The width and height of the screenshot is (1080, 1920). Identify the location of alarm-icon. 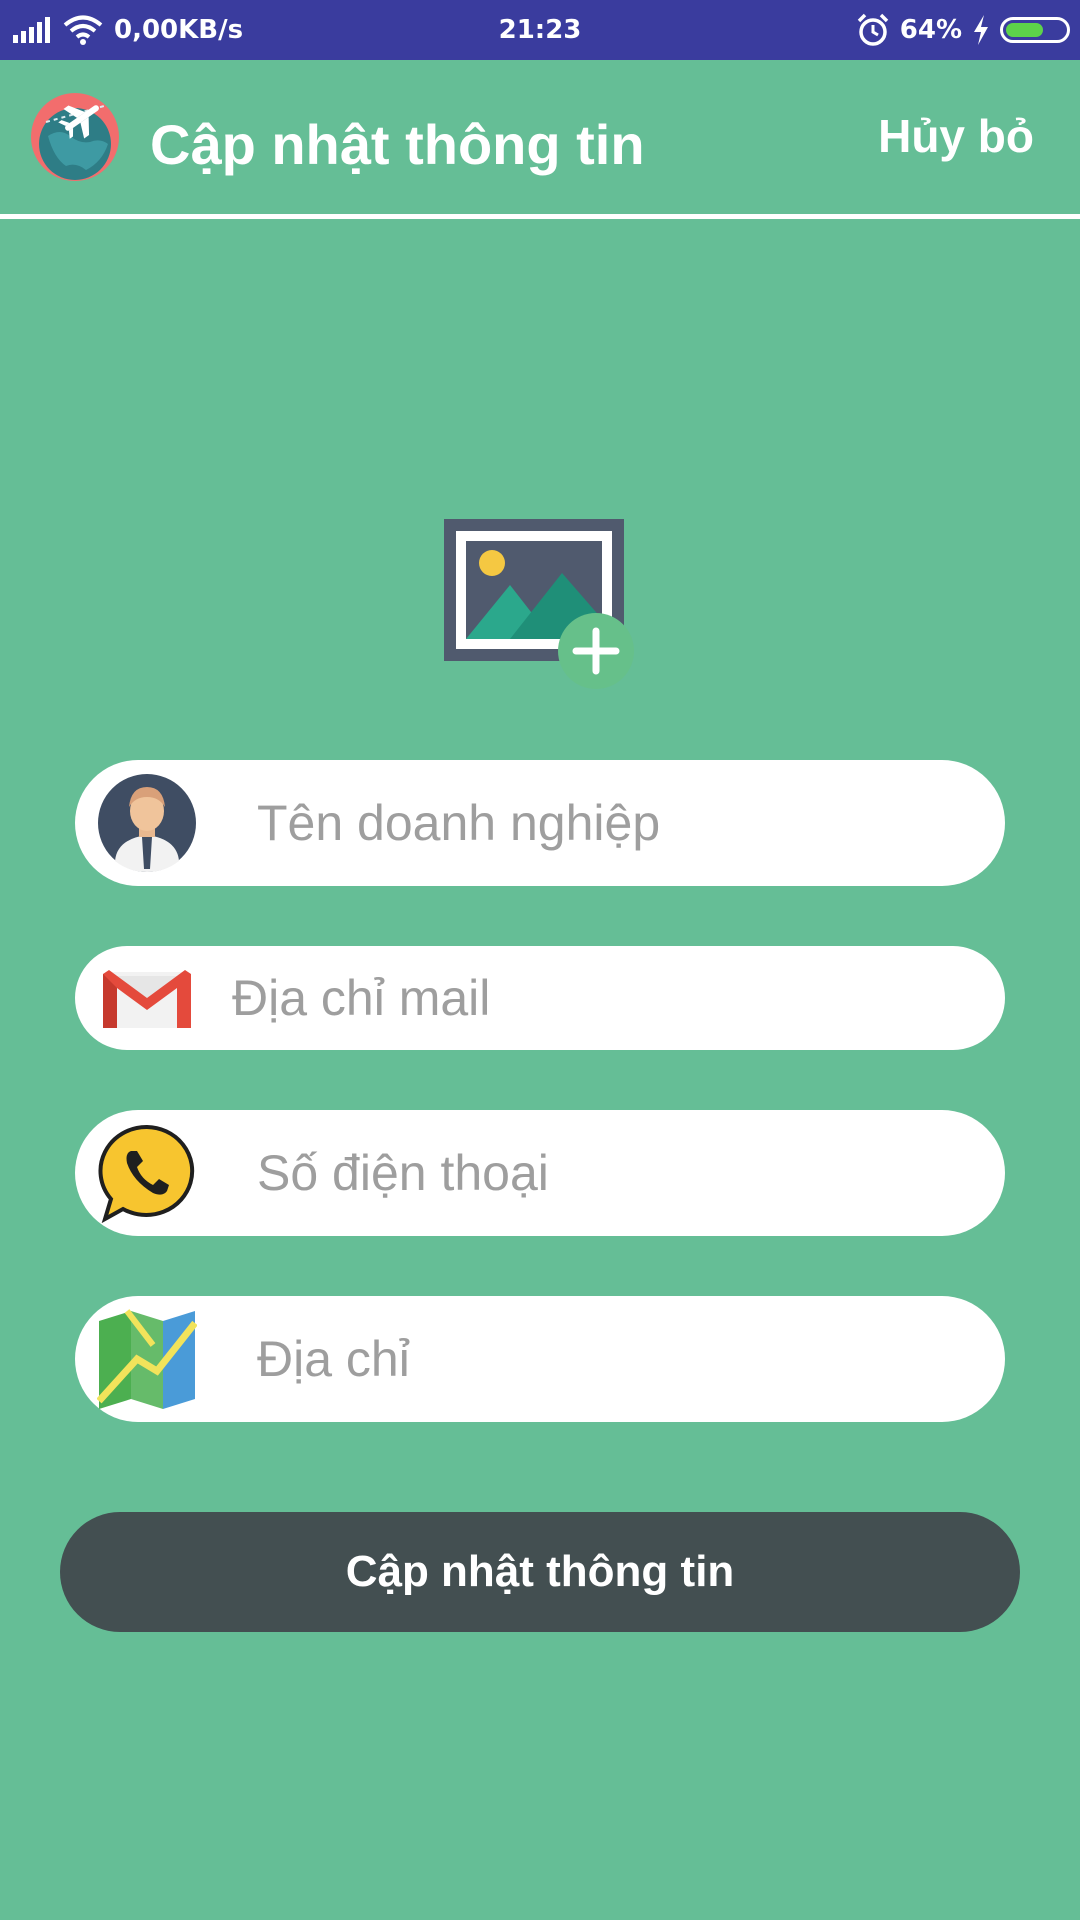
(873, 29).